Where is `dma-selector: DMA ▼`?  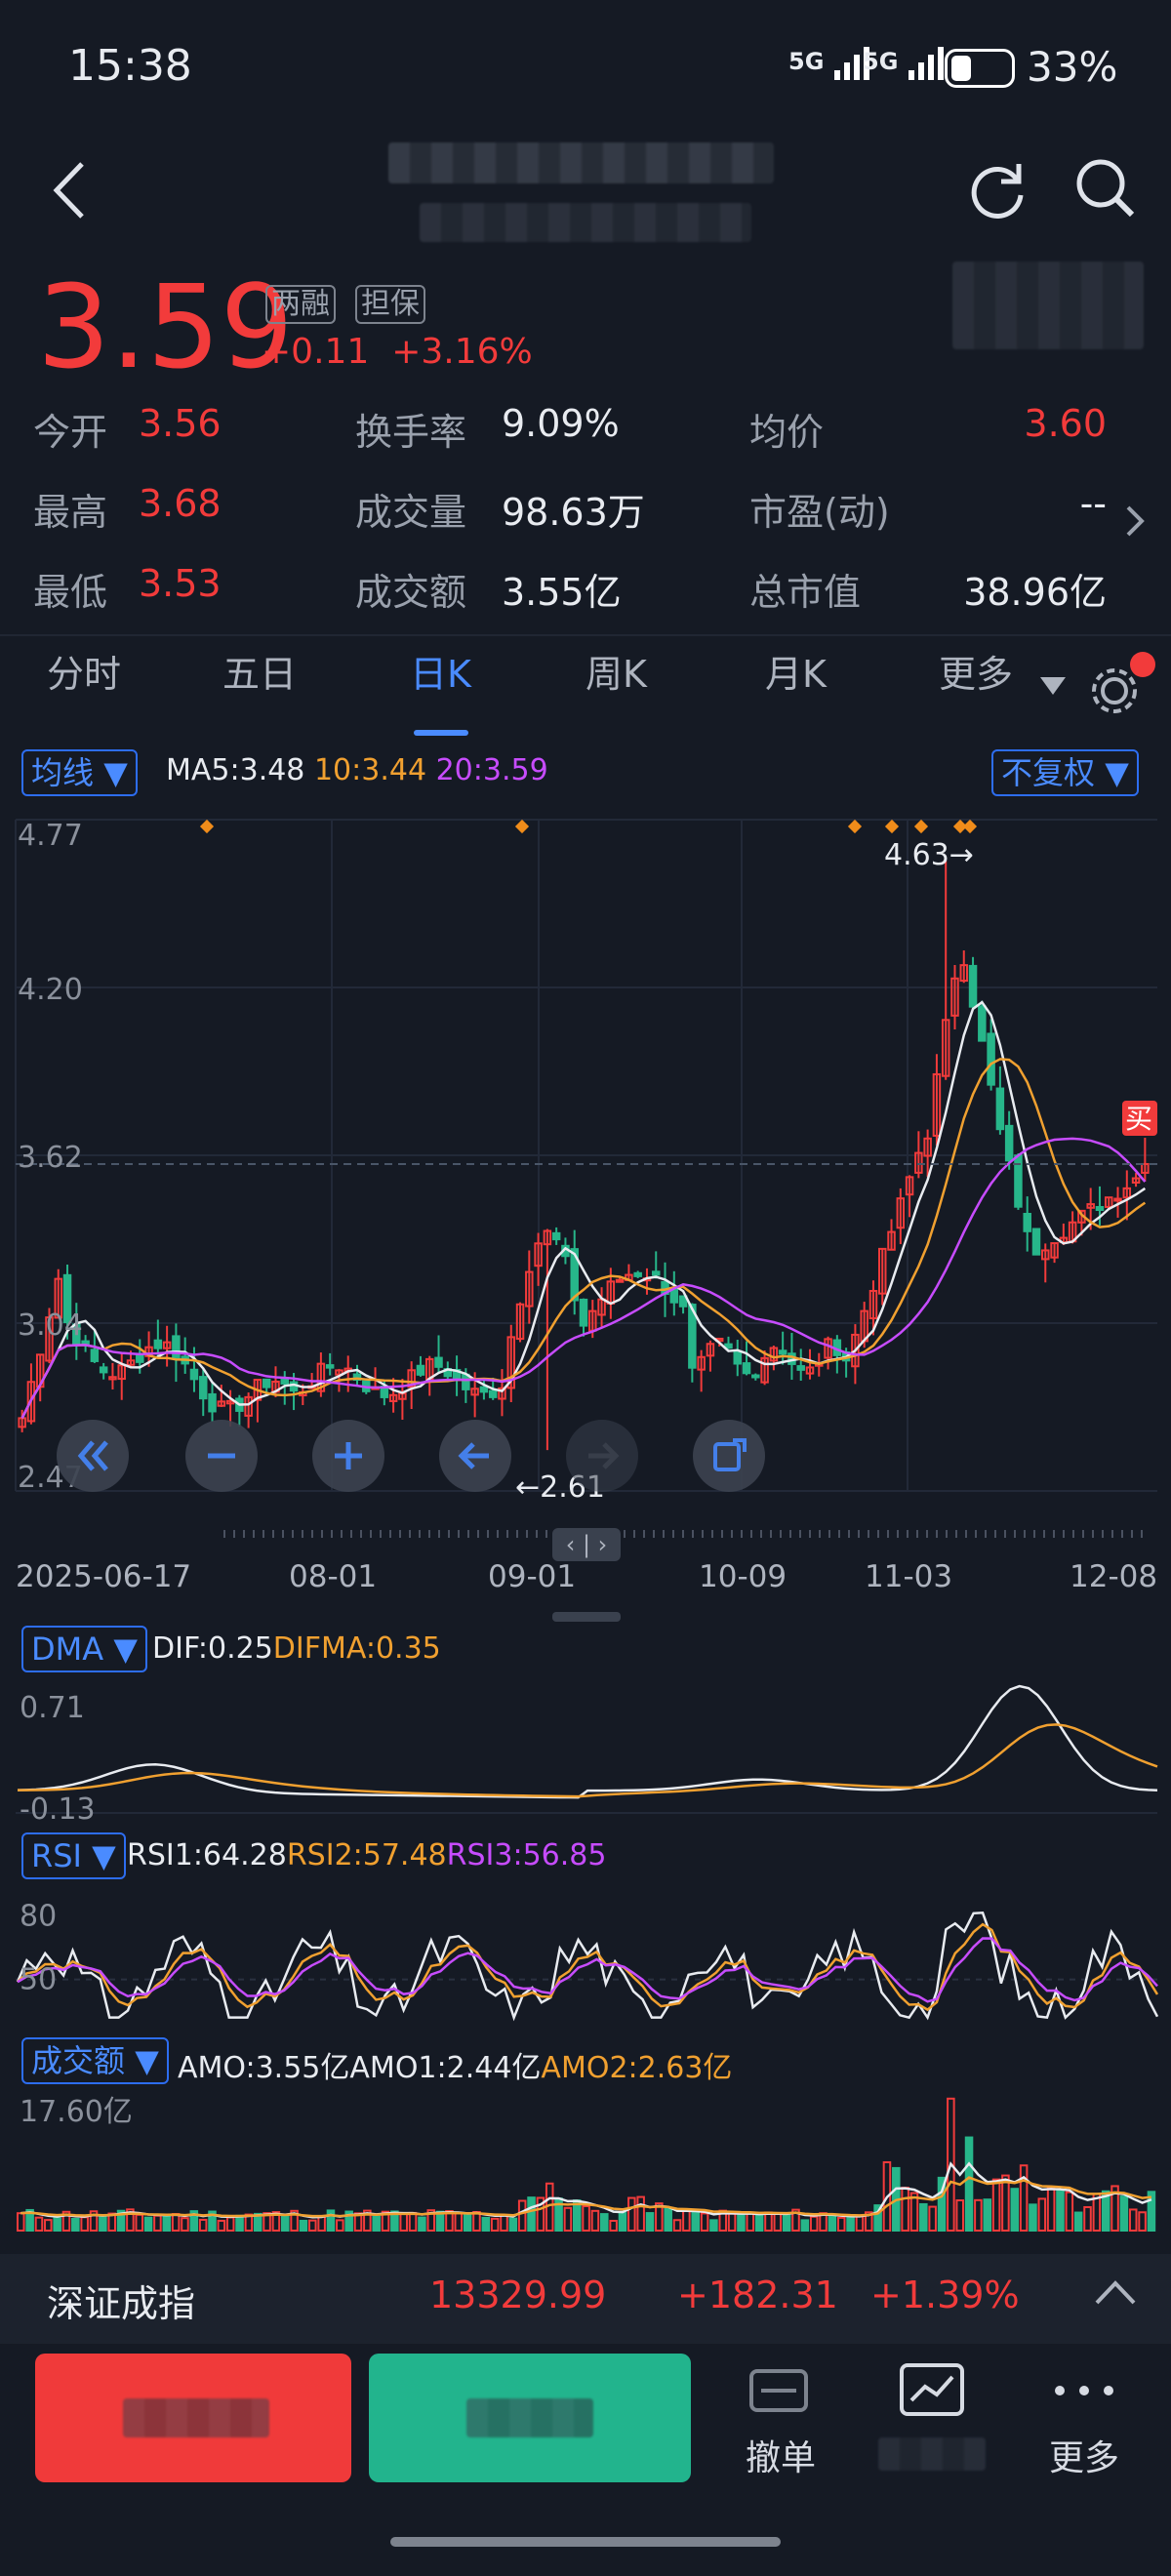 dma-selector: DMA ▼ is located at coordinates (84, 1649).